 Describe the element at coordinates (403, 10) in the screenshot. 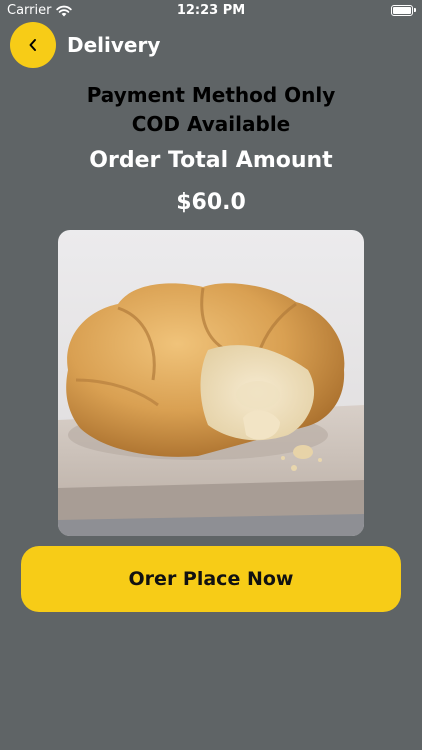

I see `battery-icon` at that location.